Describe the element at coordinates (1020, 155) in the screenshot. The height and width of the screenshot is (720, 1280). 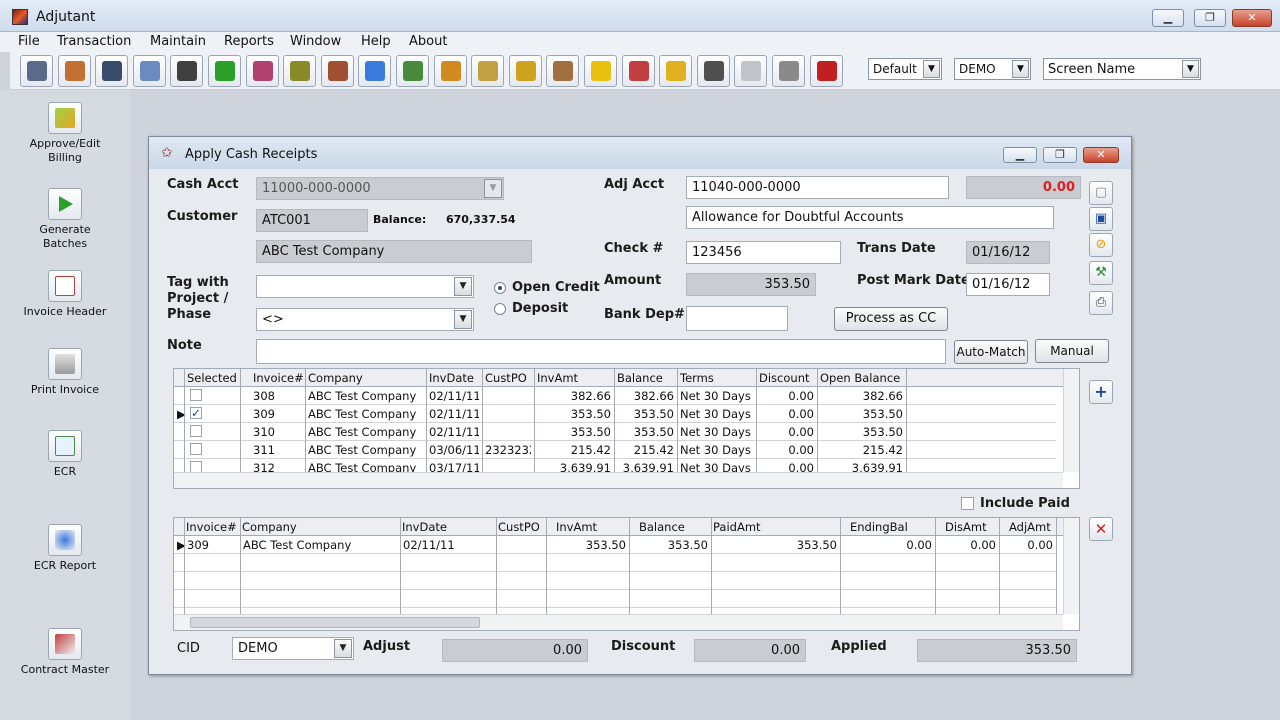
I see `dialog-minimize-button: ▁` at that location.